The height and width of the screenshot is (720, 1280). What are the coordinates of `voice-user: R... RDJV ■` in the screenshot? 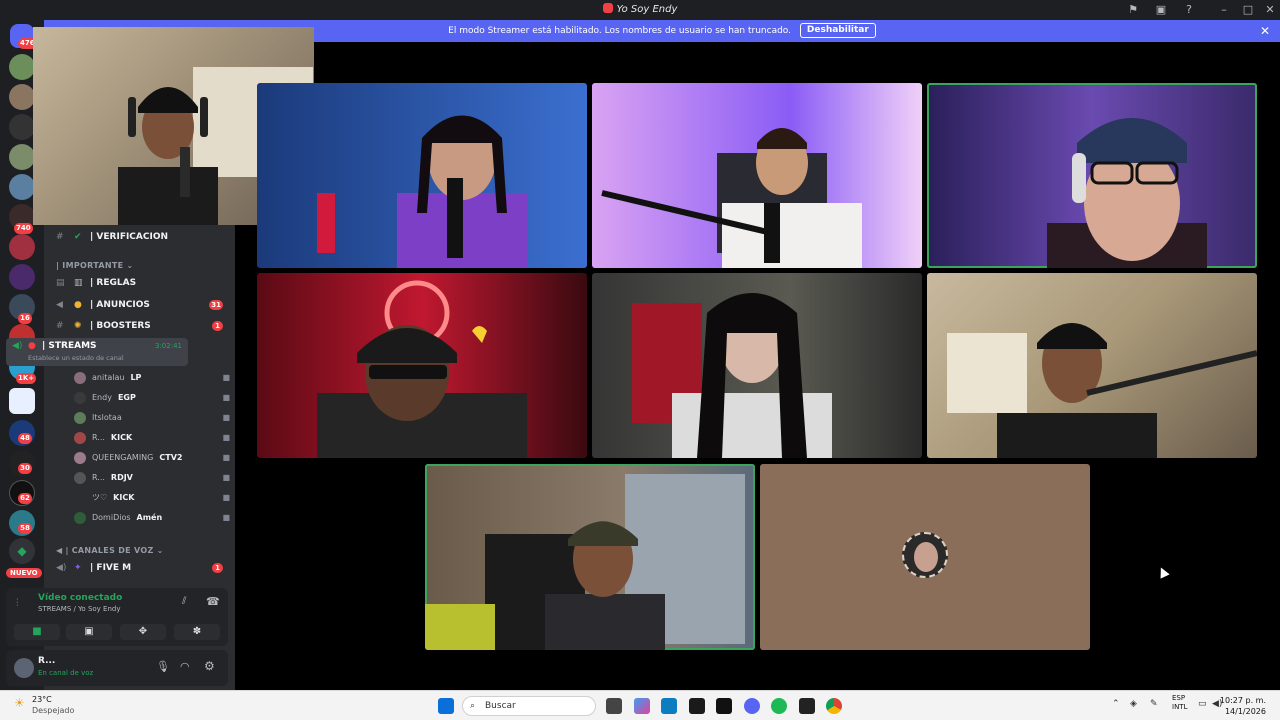 It's located at (154, 478).